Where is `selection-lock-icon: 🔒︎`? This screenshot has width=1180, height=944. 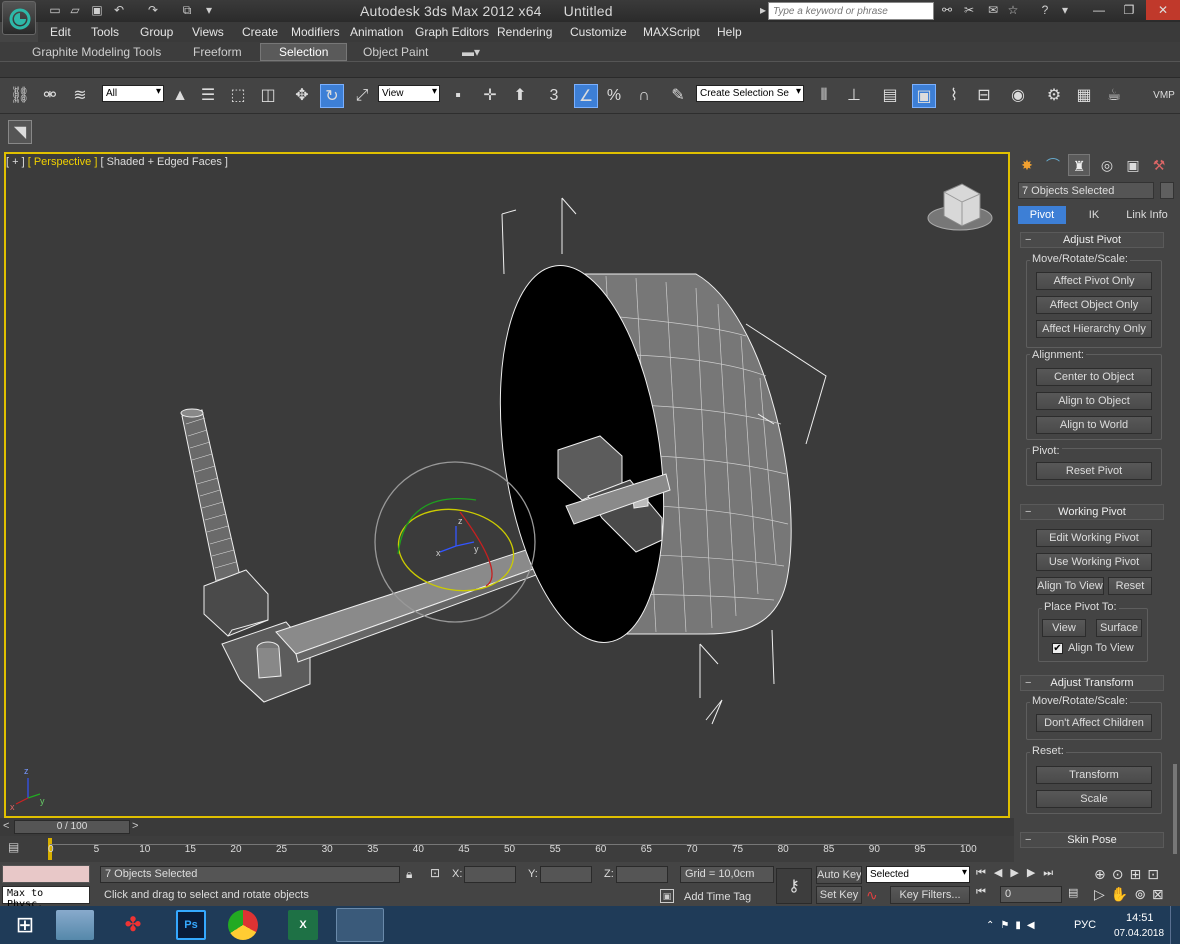
selection-lock-icon: 🔒︎ is located at coordinates (409, 874).